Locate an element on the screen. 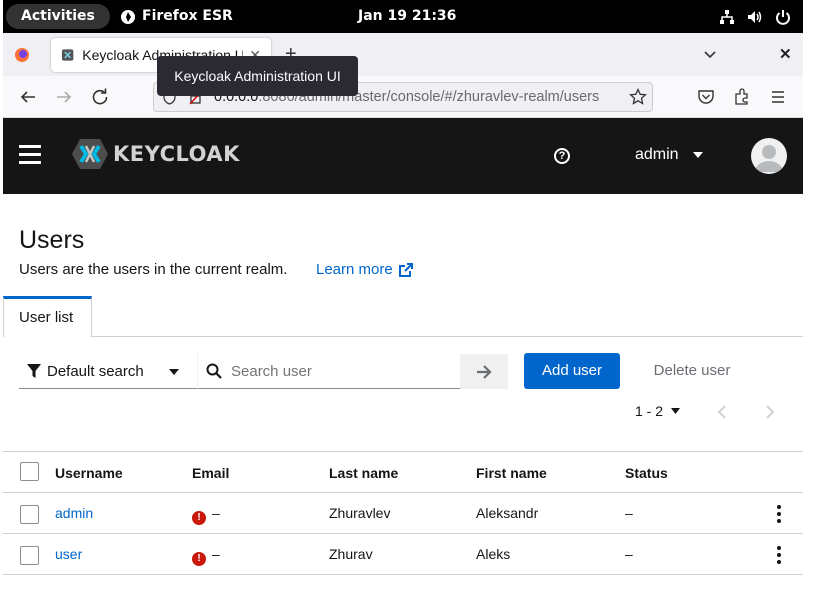 Image resolution: width=822 pixels, height=591 pixels. firefox-app-icon is located at coordinates (128, 16).